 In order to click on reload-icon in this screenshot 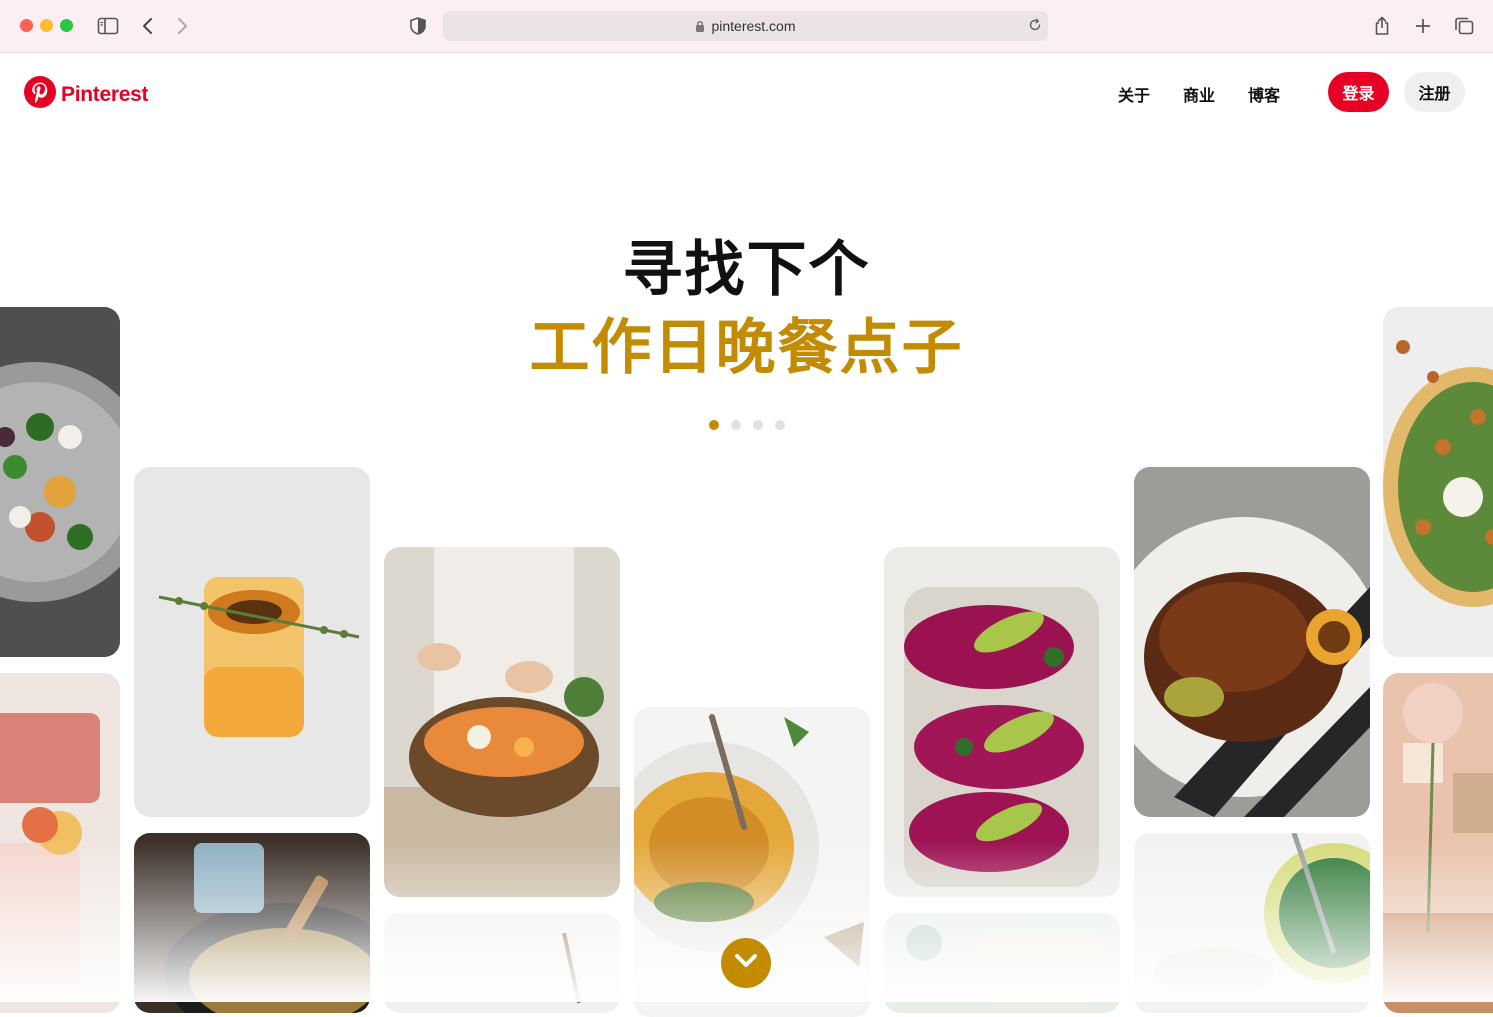, I will do `click(1035, 26)`.